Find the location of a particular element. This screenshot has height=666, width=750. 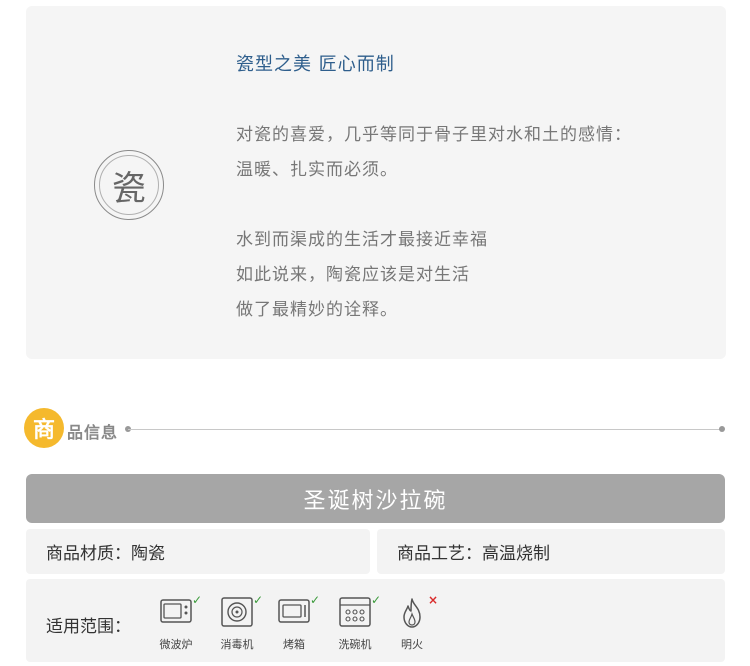

intro-line-2: 温暖、扎实而必须。 is located at coordinates (317, 170).